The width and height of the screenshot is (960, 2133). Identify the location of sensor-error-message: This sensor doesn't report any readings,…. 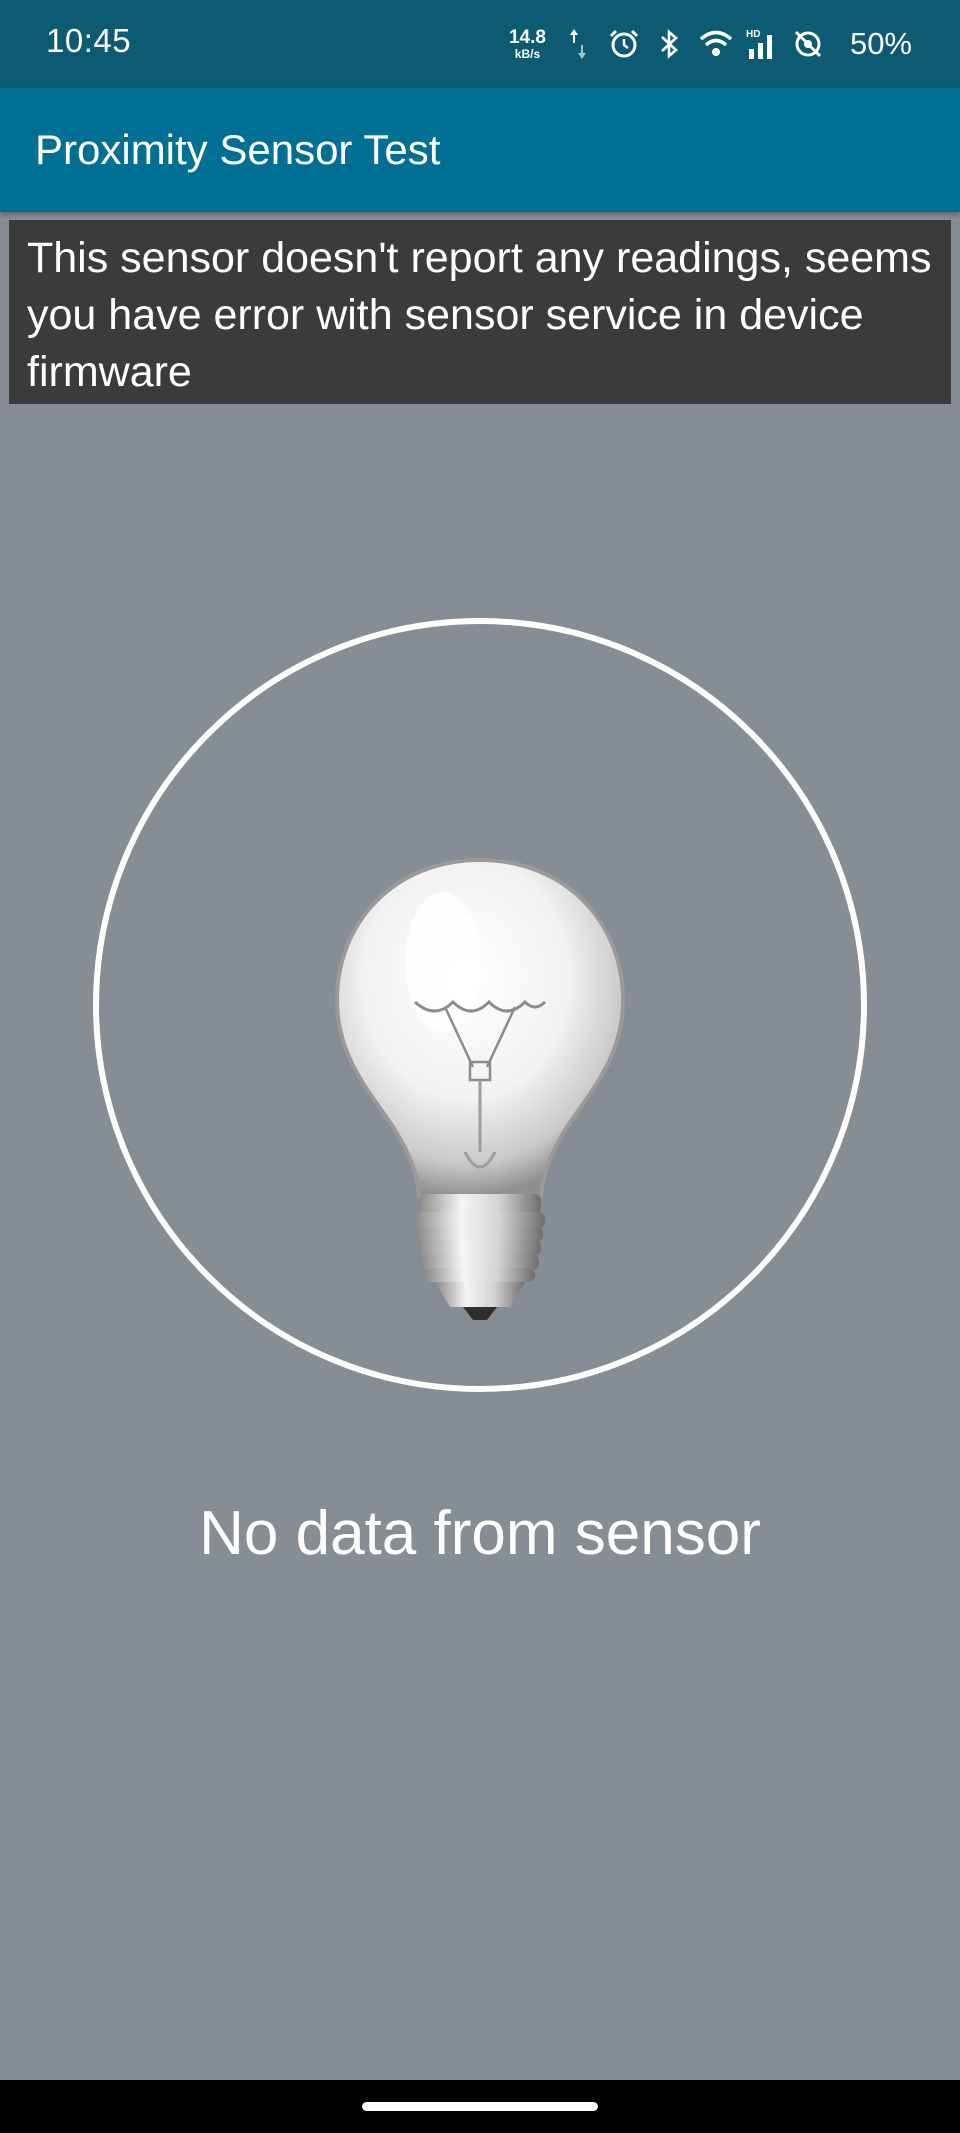
(480, 312).